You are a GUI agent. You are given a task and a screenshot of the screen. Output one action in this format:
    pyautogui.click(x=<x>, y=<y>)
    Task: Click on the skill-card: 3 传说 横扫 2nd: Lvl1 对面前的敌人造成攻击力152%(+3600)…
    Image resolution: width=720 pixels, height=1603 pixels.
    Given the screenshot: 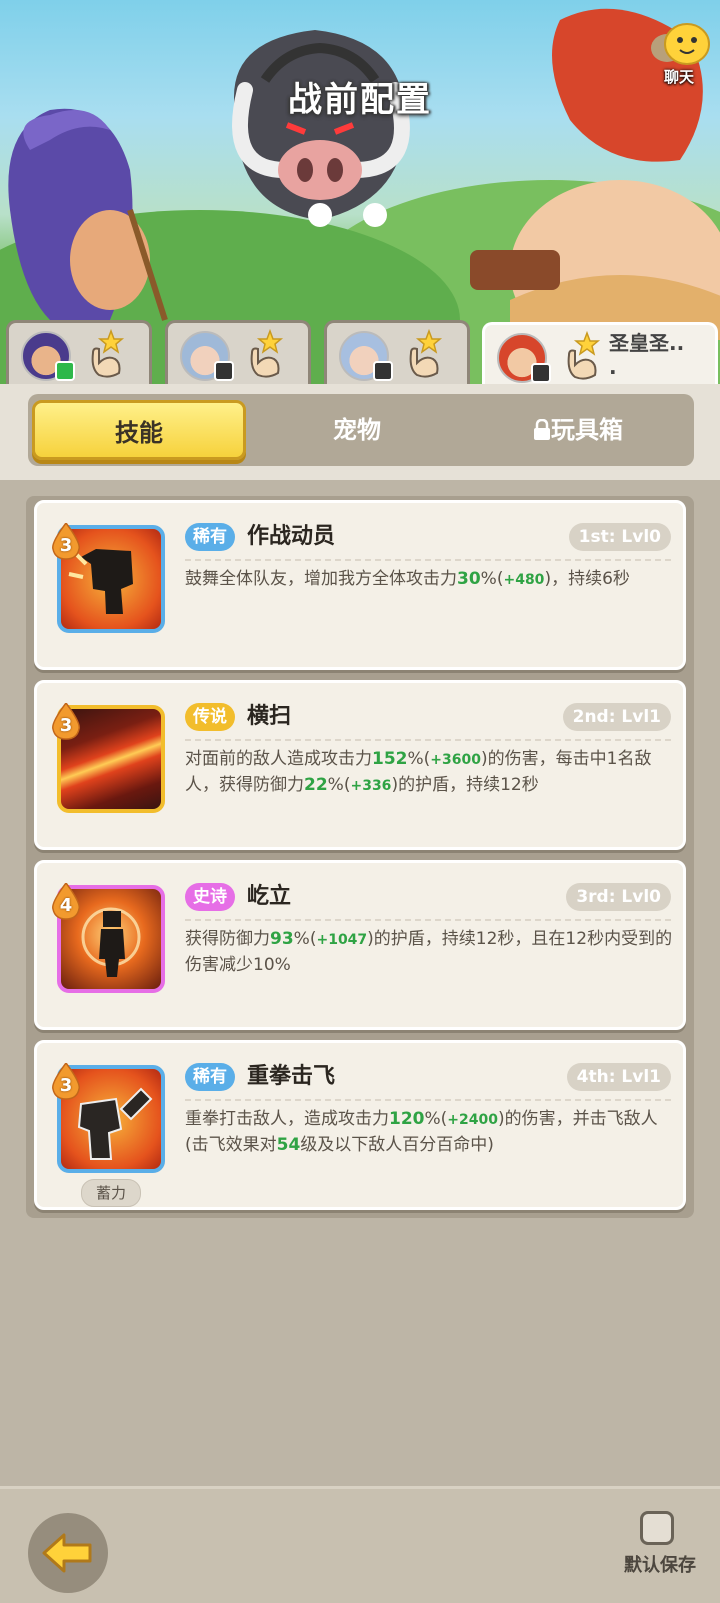 What is the action you would take?
    pyautogui.click(x=360, y=765)
    